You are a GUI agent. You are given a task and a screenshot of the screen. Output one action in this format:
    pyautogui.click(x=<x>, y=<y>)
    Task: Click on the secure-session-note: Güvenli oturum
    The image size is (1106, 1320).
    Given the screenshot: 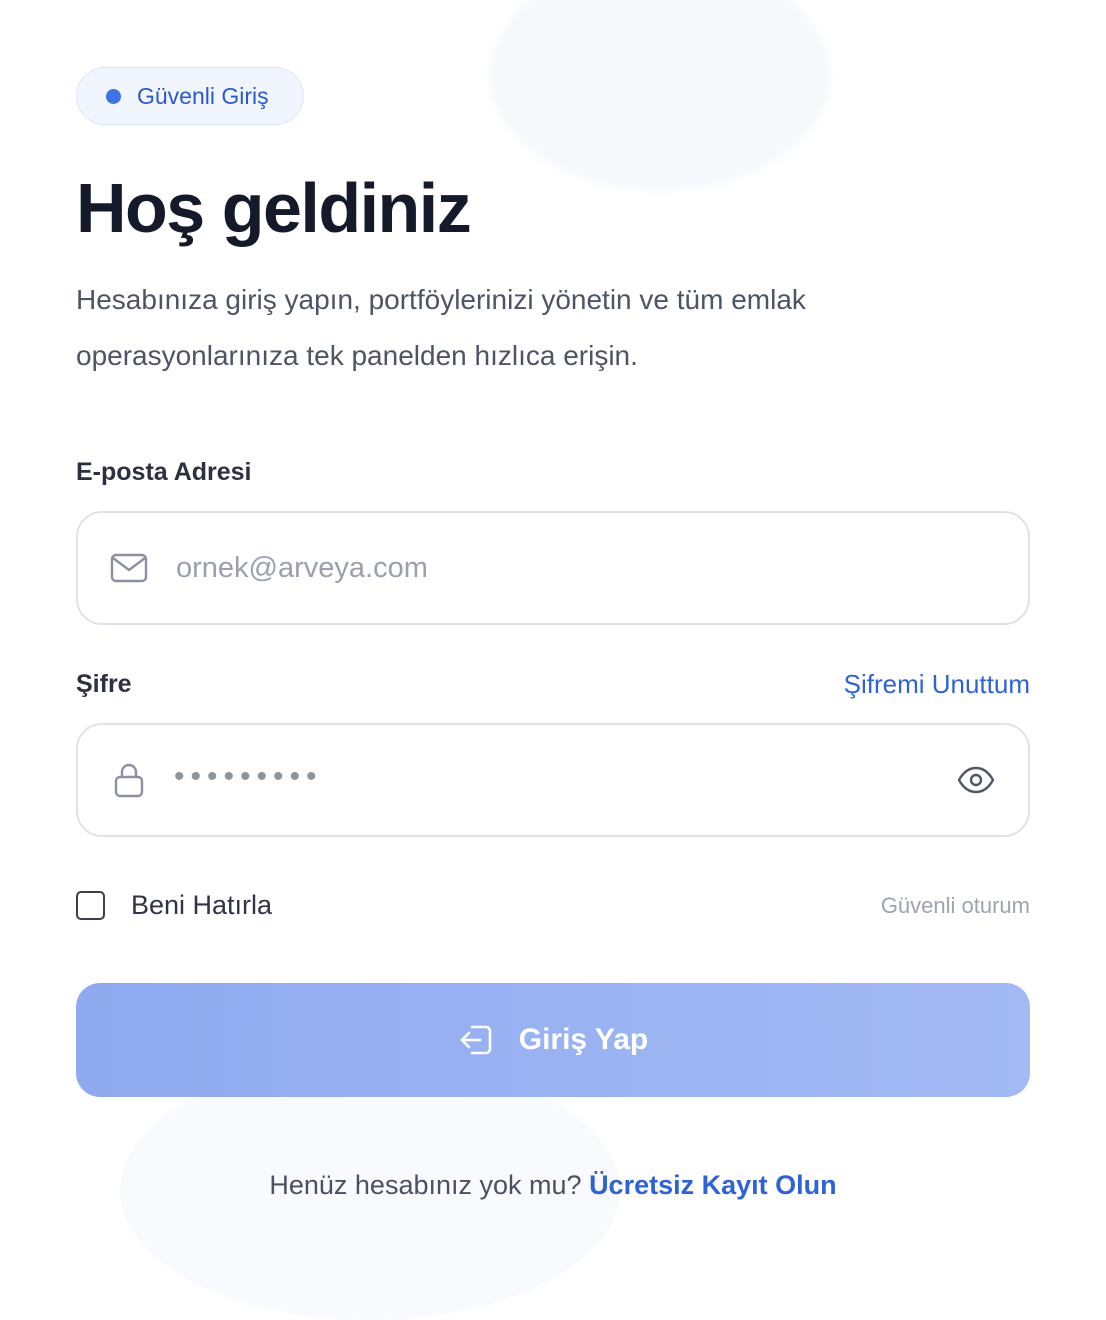 What is the action you would take?
    pyautogui.click(x=955, y=905)
    